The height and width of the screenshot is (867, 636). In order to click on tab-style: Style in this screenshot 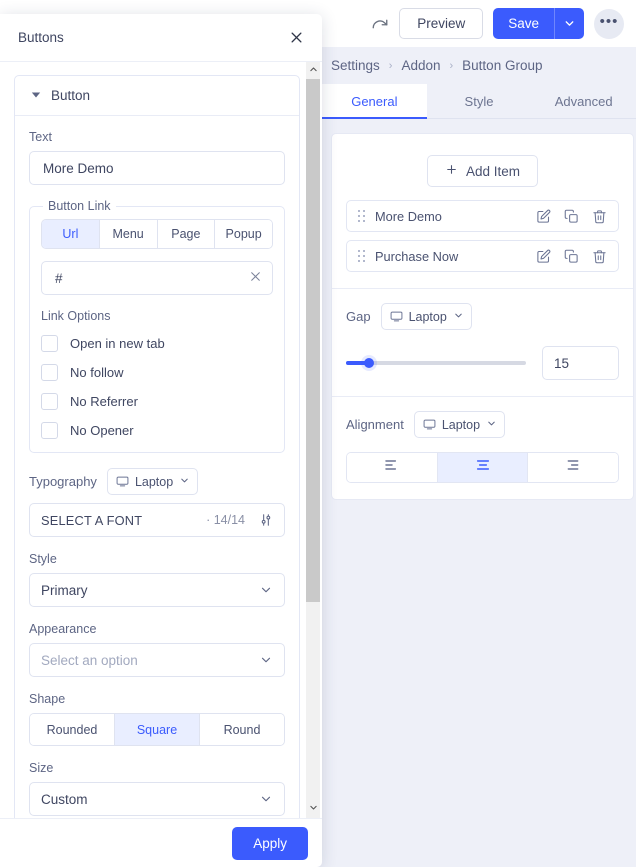, I will do `click(479, 101)`.